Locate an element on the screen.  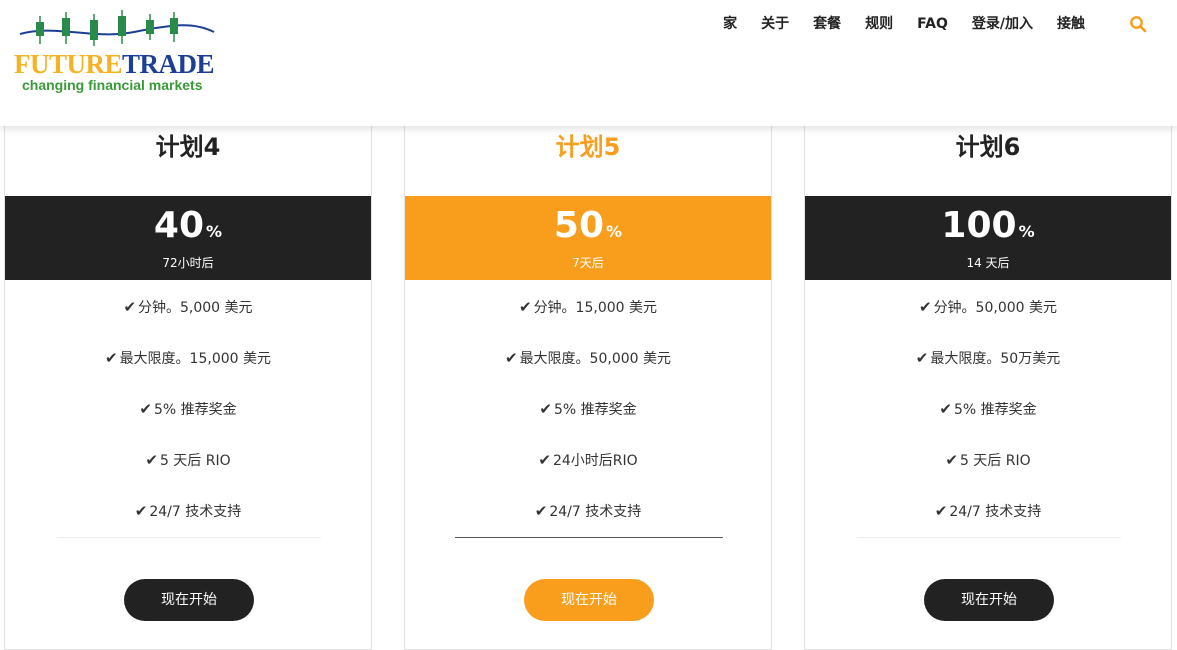
feature-text: 最大限度。15,000 美元 is located at coordinates (195, 358).